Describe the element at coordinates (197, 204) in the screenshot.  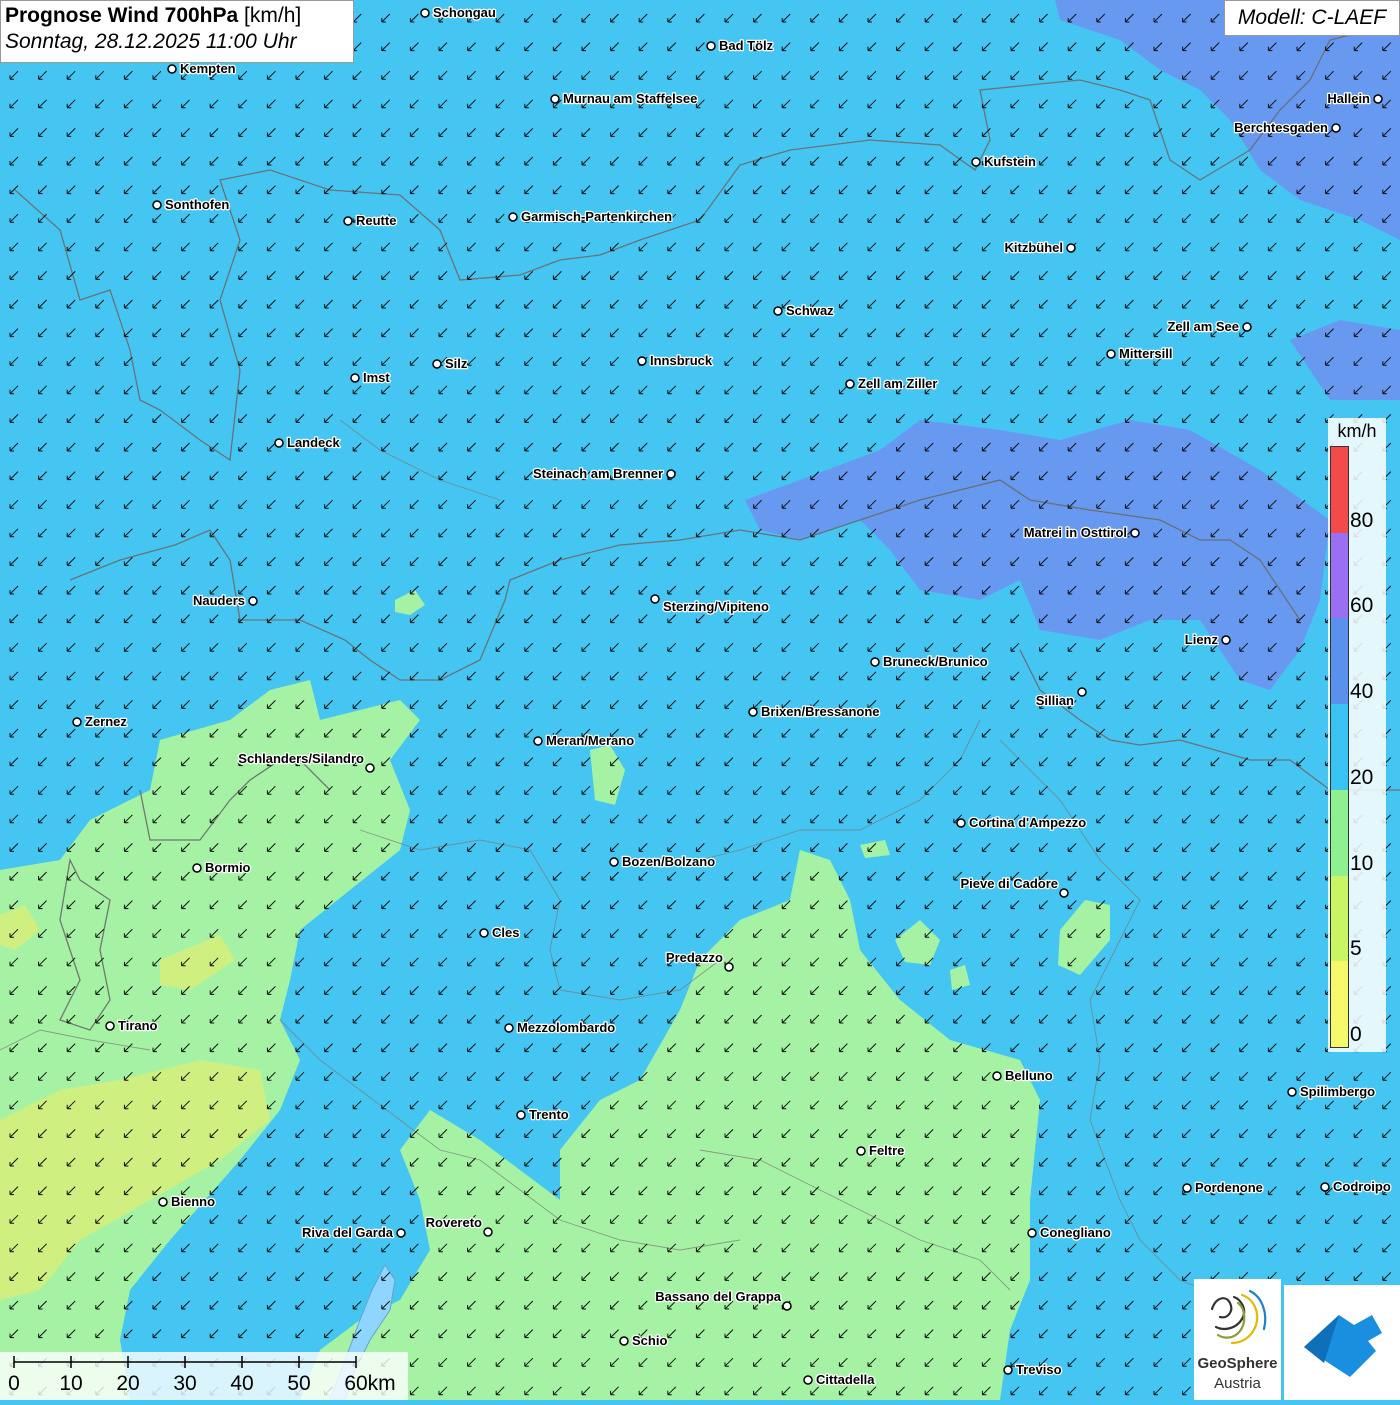
I see `city-label: Sonthofen` at that location.